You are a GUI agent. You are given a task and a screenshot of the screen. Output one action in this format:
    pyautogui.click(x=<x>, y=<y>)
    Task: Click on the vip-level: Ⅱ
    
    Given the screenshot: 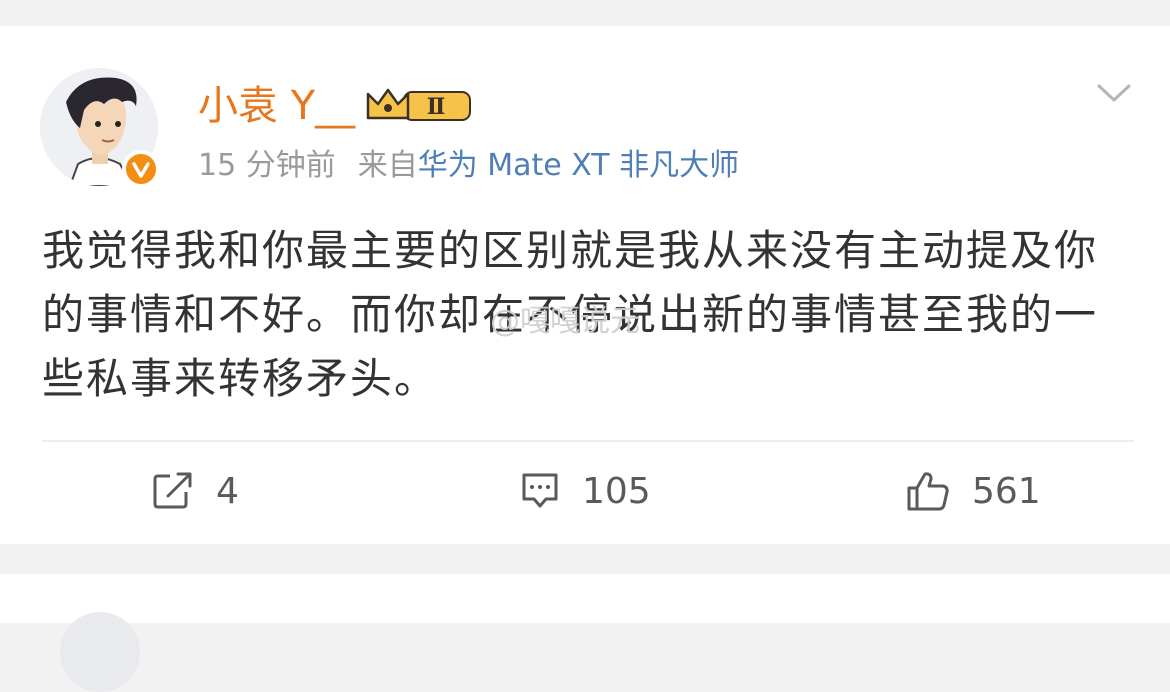 What is the action you would take?
    pyautogui.click(x=436, y=107)
    